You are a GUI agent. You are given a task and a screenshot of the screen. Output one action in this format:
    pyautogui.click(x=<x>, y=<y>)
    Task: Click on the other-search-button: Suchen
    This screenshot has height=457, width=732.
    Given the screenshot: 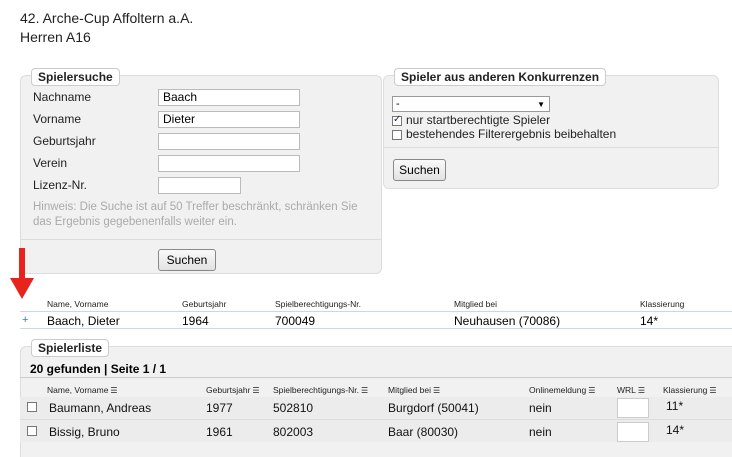 What is the action you would take?
    pyautogui.click(x=419, y=170)
    